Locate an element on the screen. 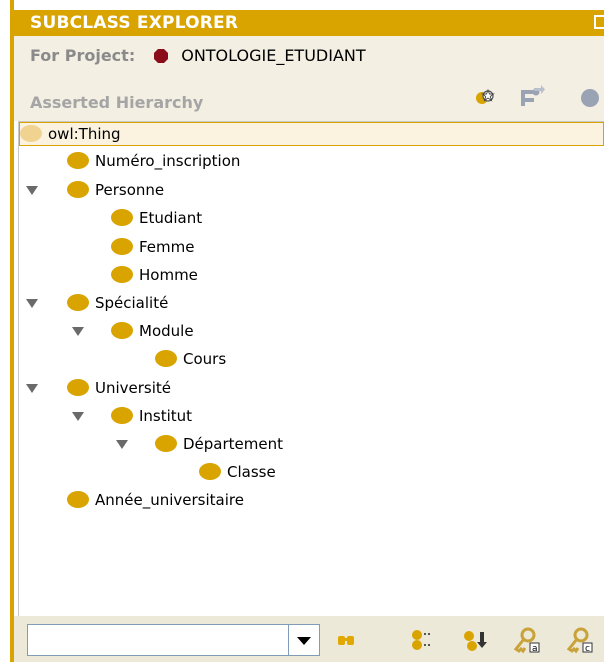 This screenshot has height=662, width=604. tree-item-institut: Institut is located at coordinates (151, 416).